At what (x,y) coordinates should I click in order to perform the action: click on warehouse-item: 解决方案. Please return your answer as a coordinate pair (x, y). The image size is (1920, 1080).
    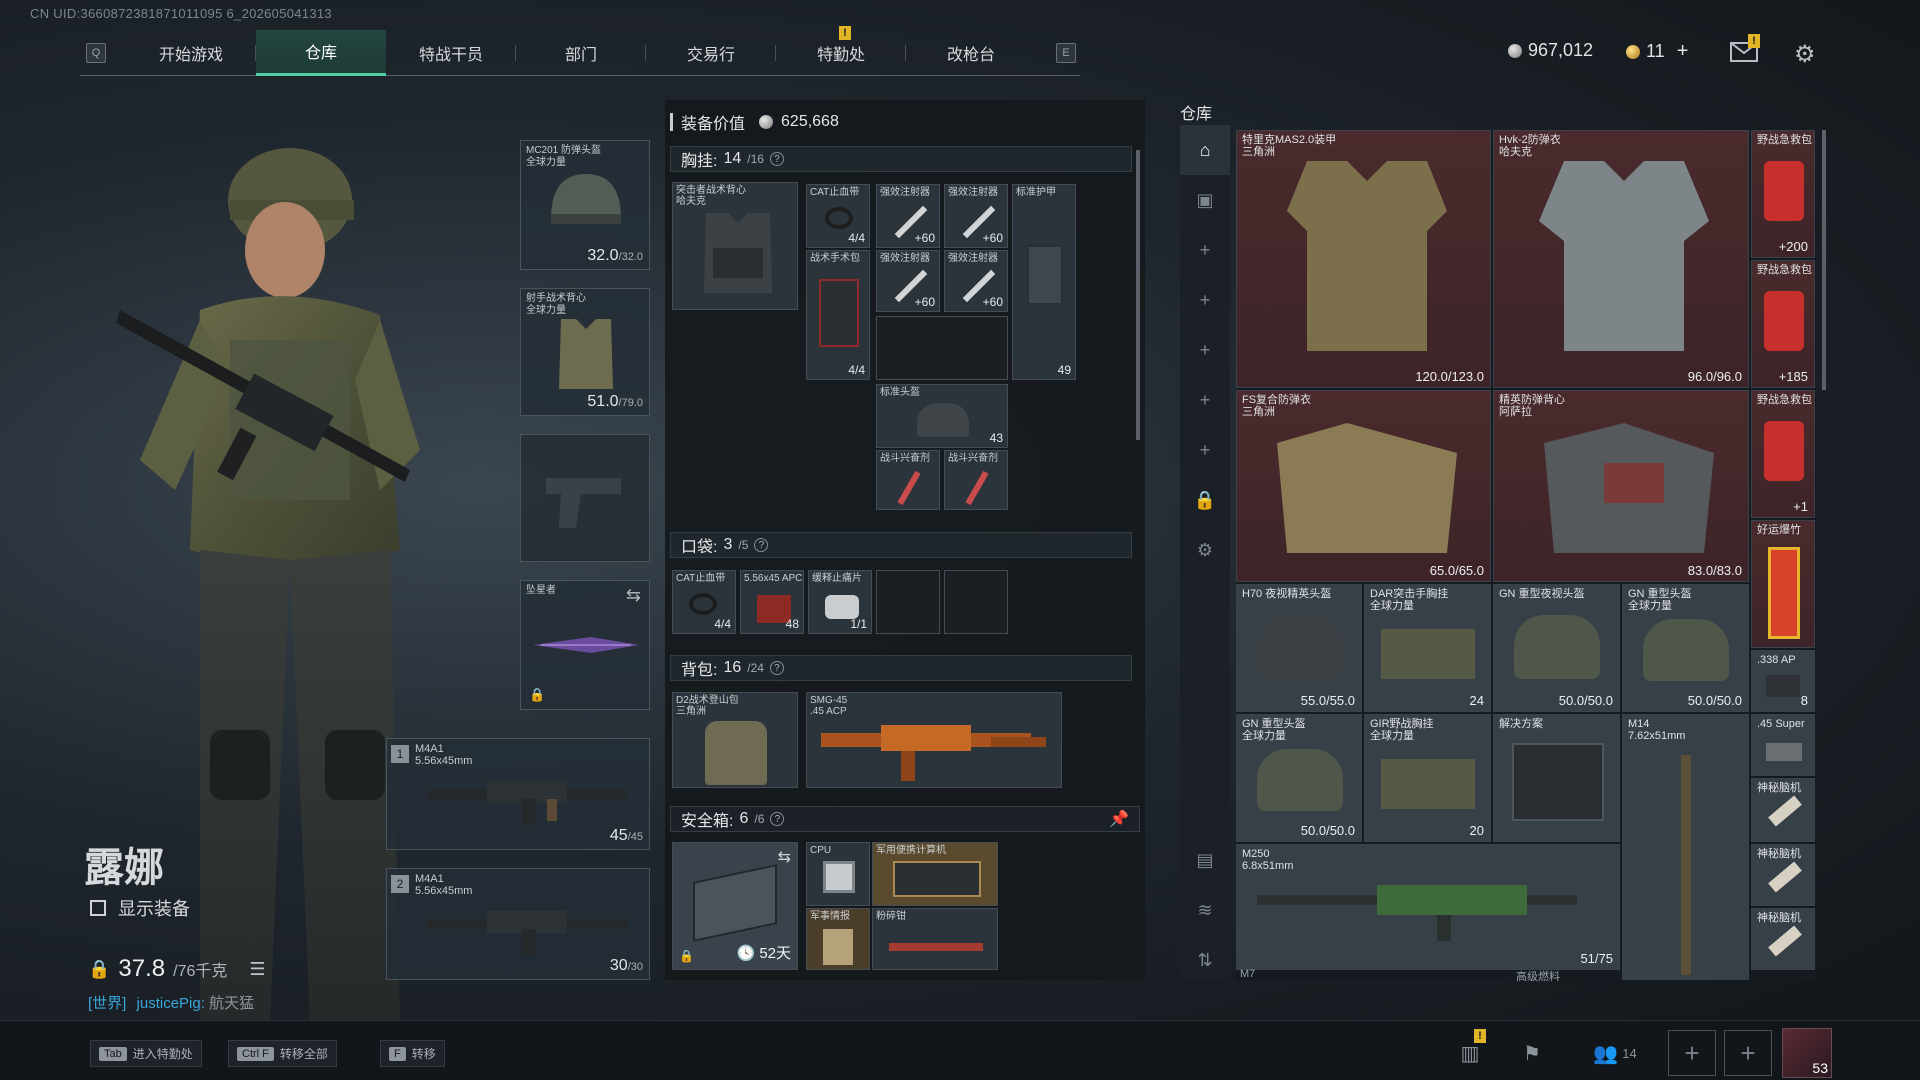
    Looking at the image, I should click on (1556, 778).